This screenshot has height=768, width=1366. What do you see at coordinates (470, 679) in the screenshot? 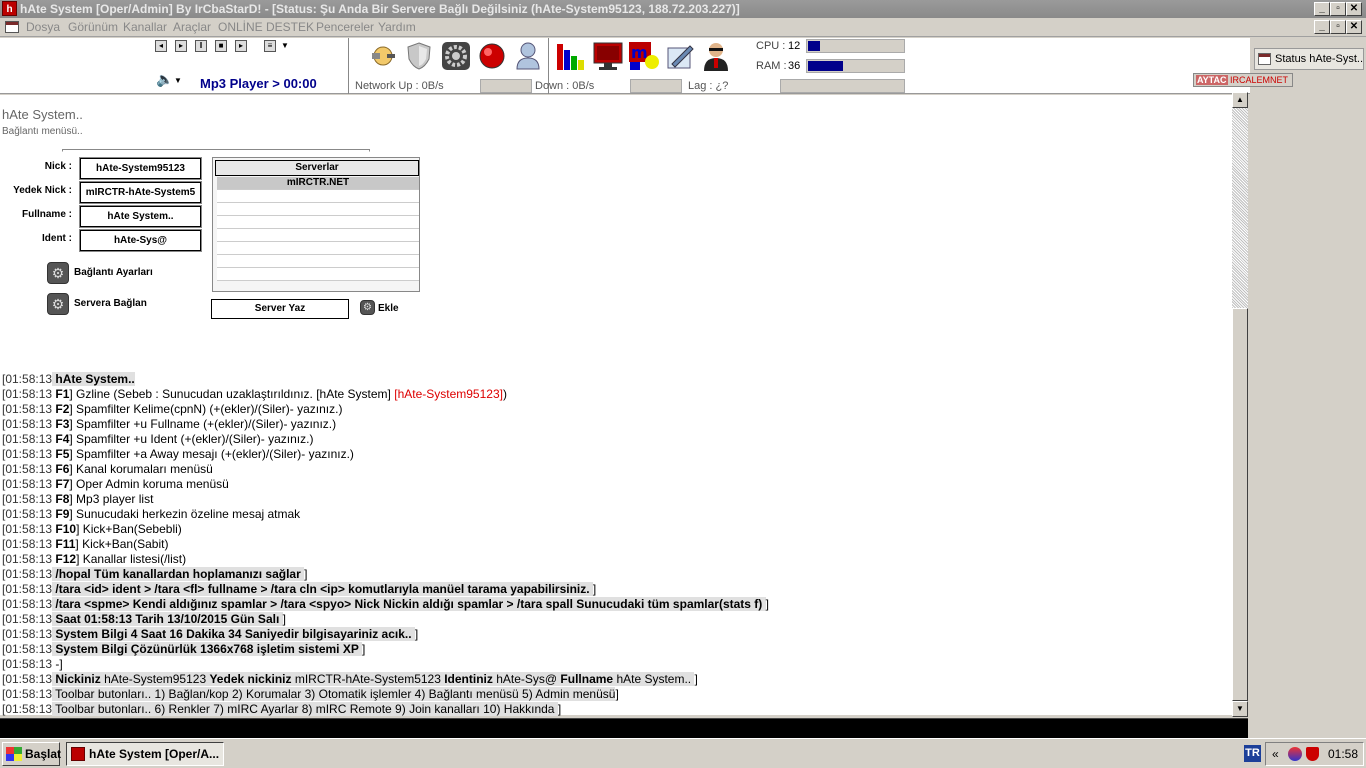
I see `log-text: Identiniz` at bounding box center [470, 679].